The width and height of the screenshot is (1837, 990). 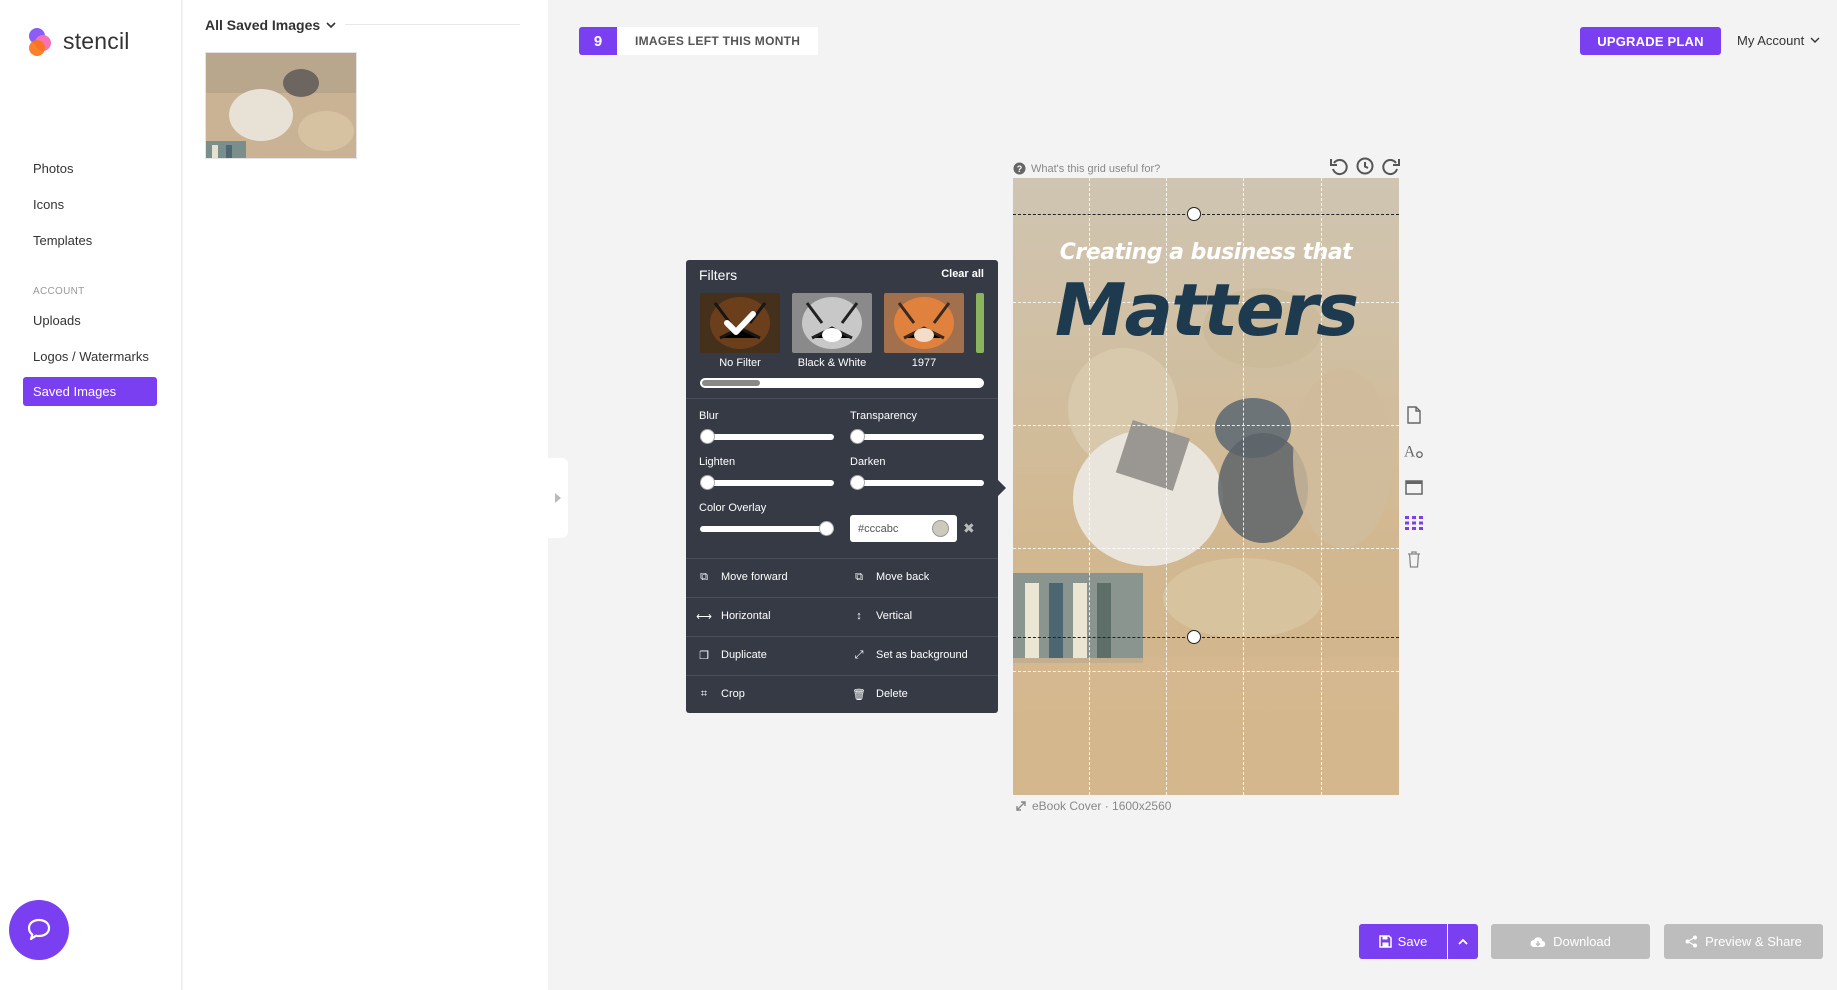 What do you see at coordinates (767, 436) in the screenshot?
I see `blur-slider` at bounding box center [767, 436].